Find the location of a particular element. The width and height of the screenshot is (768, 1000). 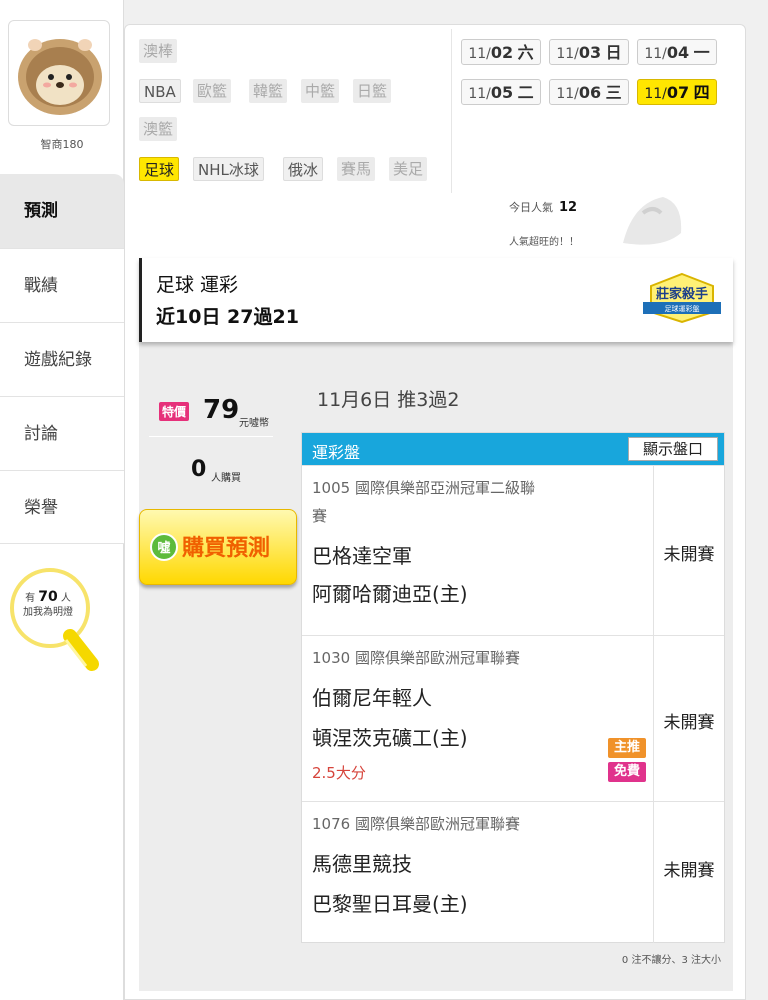

svg-text: 莊家殺手 is located at coordinates (682, 293).